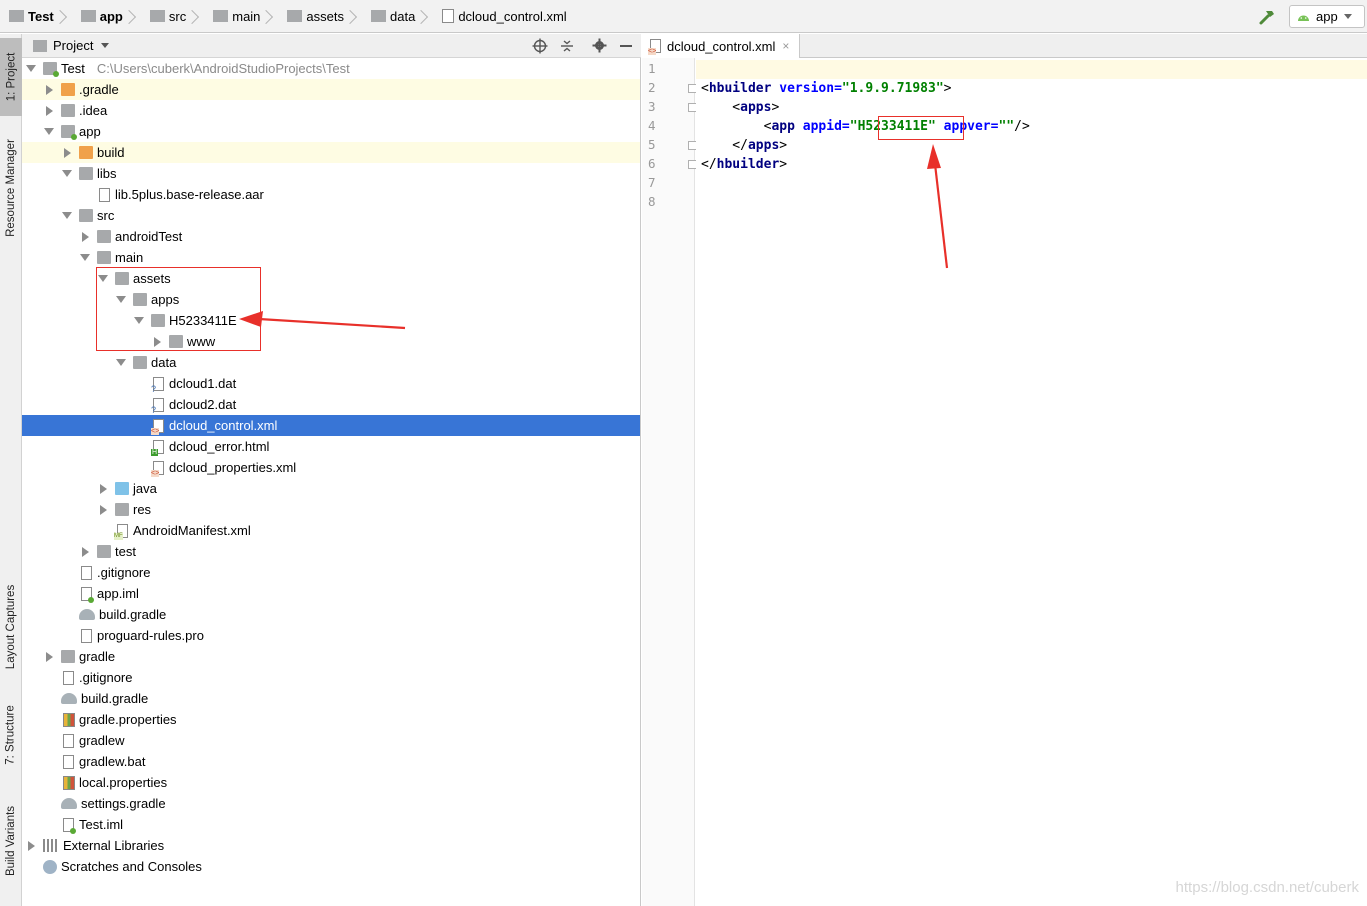 The height and width of the screenshot is (906, 1367). What do you see at coordinates (331, 467) in the screenshot?
I see `tree-item-dcloud-properties: dcloud_properties.xml` at bounding box center [331, 467].